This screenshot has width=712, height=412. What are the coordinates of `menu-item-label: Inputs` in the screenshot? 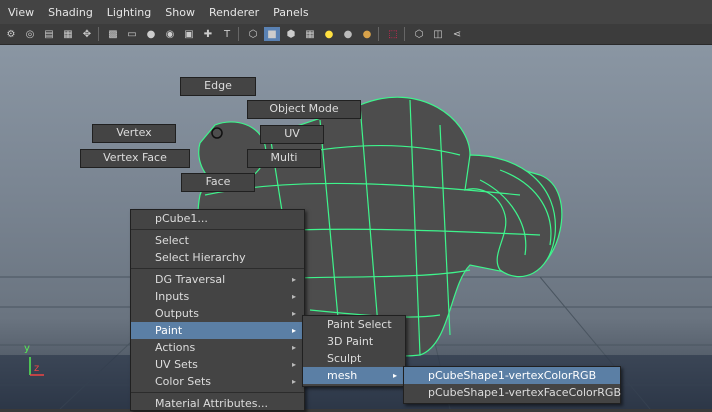 It's located at (172, 296).